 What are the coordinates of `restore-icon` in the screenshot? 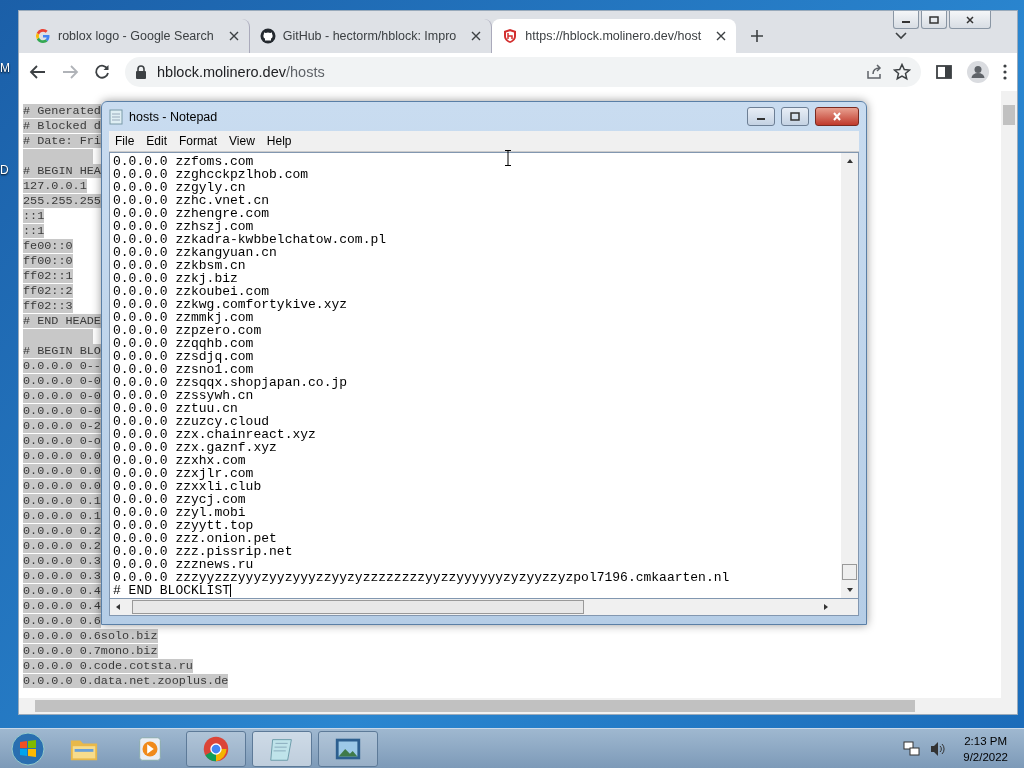 It's located at (934, 19).